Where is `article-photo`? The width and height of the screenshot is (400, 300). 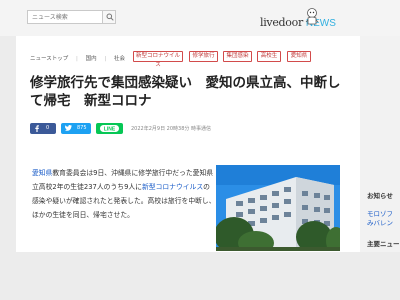
article-photo is located at coordinates (278, 208).